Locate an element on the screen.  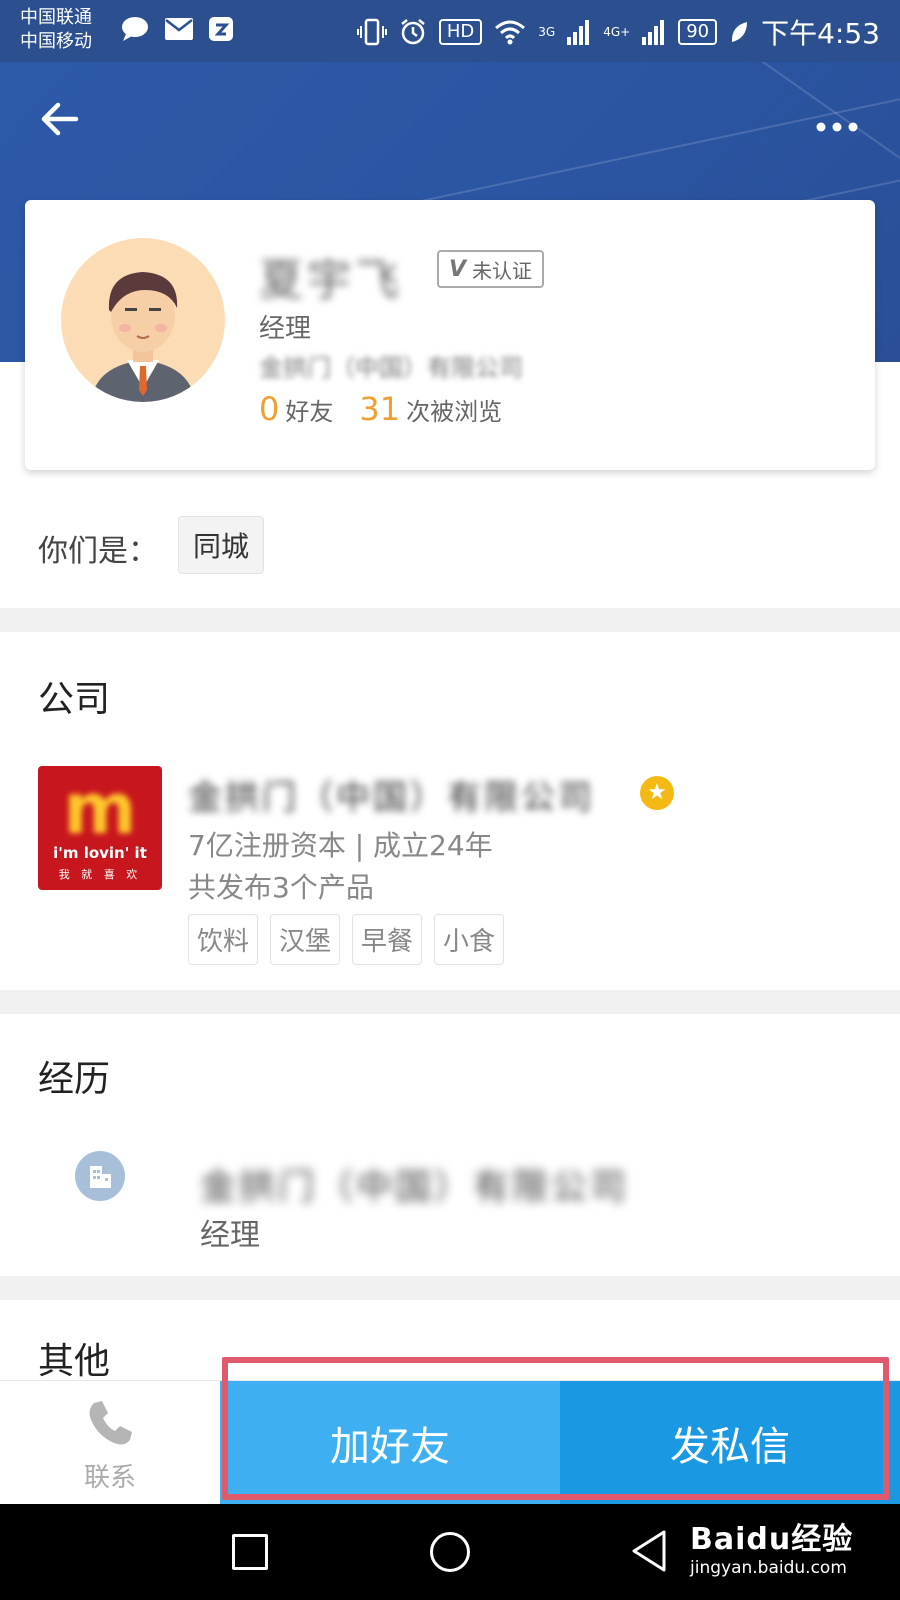
profile-company: 金拱门（中国）有限公司 is located at coordinates (391, 368).